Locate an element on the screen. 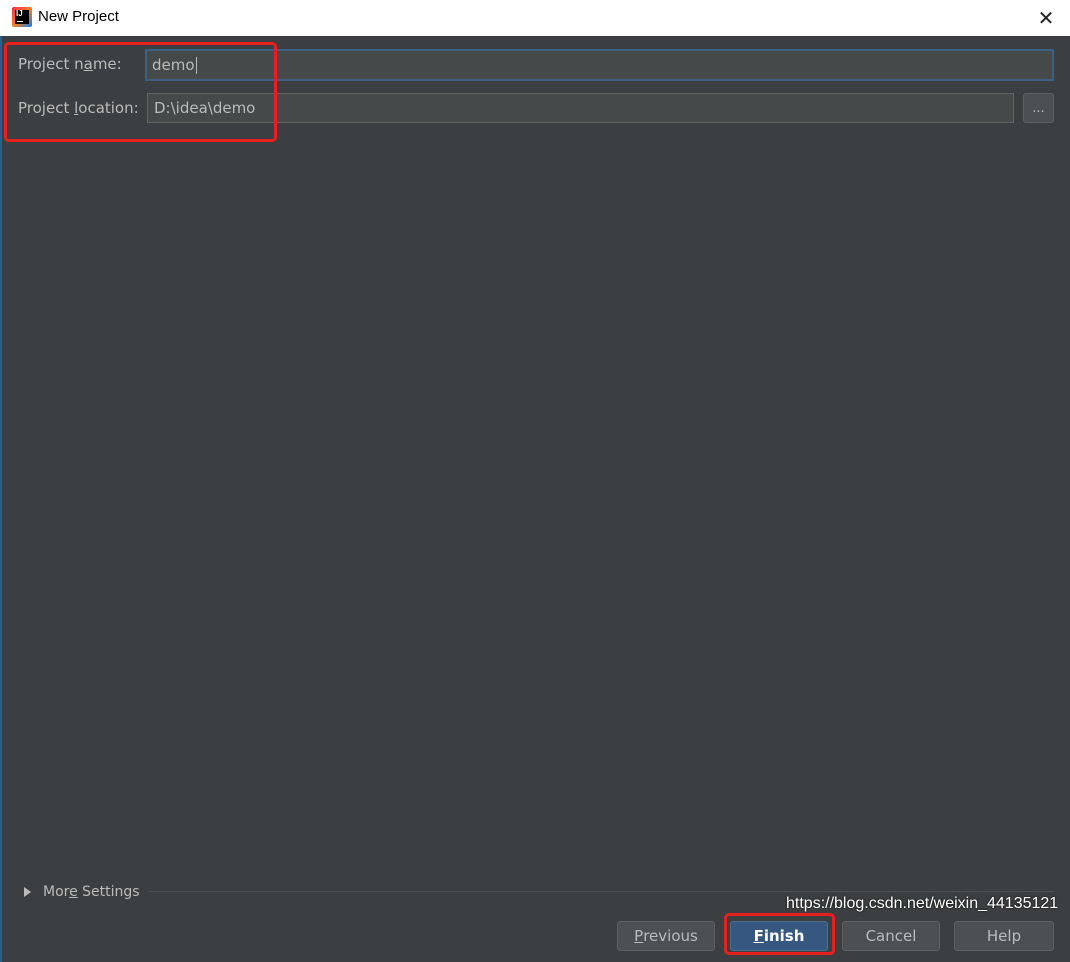  cancel-button: Cancel is located at coordinates (891, 936).